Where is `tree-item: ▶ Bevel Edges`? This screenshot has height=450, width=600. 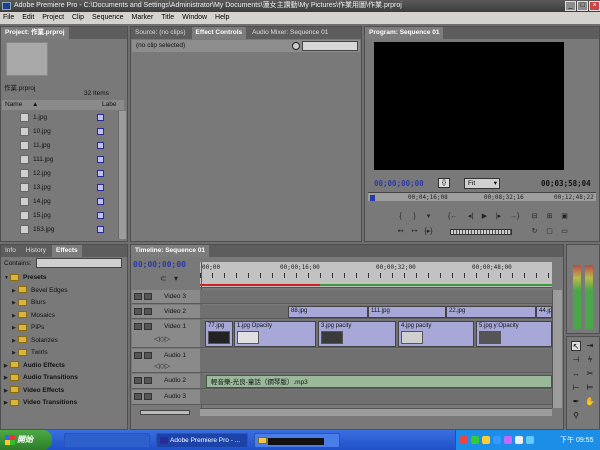 tree-item: ▶ Bevel Edges is located at coordinates (61, 291).